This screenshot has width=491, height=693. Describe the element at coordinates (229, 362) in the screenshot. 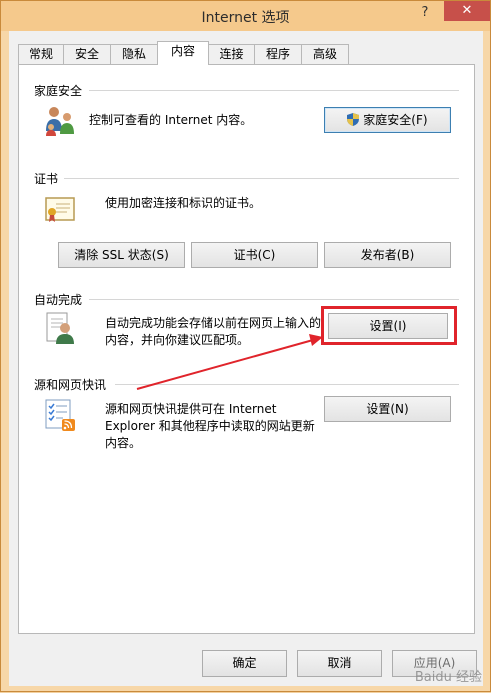

I see `annotation-arrow` at that location.